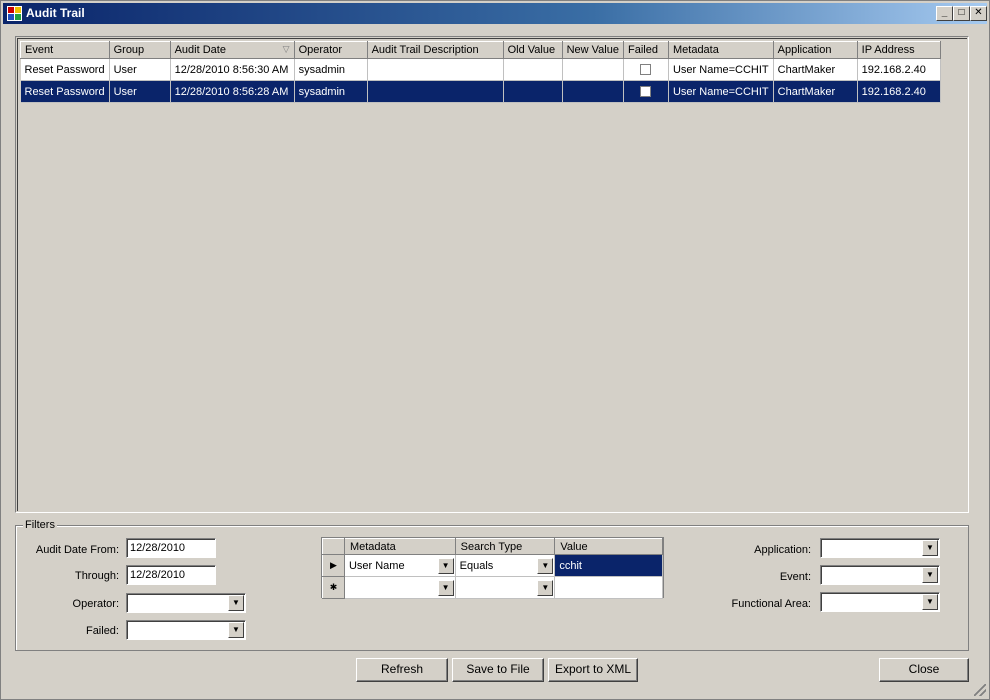  I want to click on metadata-new-row: ✱ ▼ ▼, so click(492, 587).